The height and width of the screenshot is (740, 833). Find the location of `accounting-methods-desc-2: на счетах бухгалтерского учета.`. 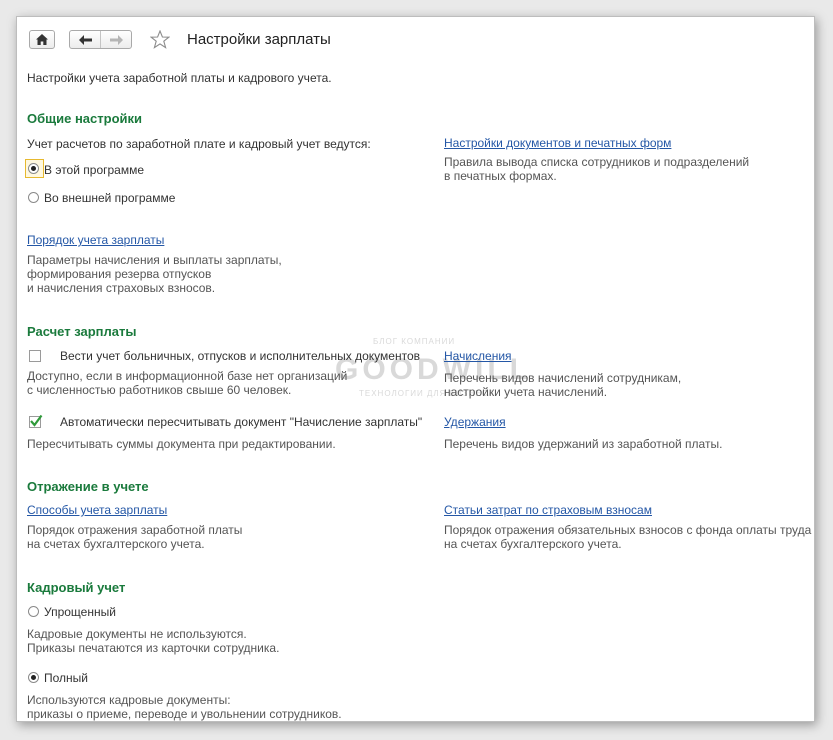

accounting-methods-desc-2: на счетах бухгалтерского учета. is located at coordinates (116, 544).